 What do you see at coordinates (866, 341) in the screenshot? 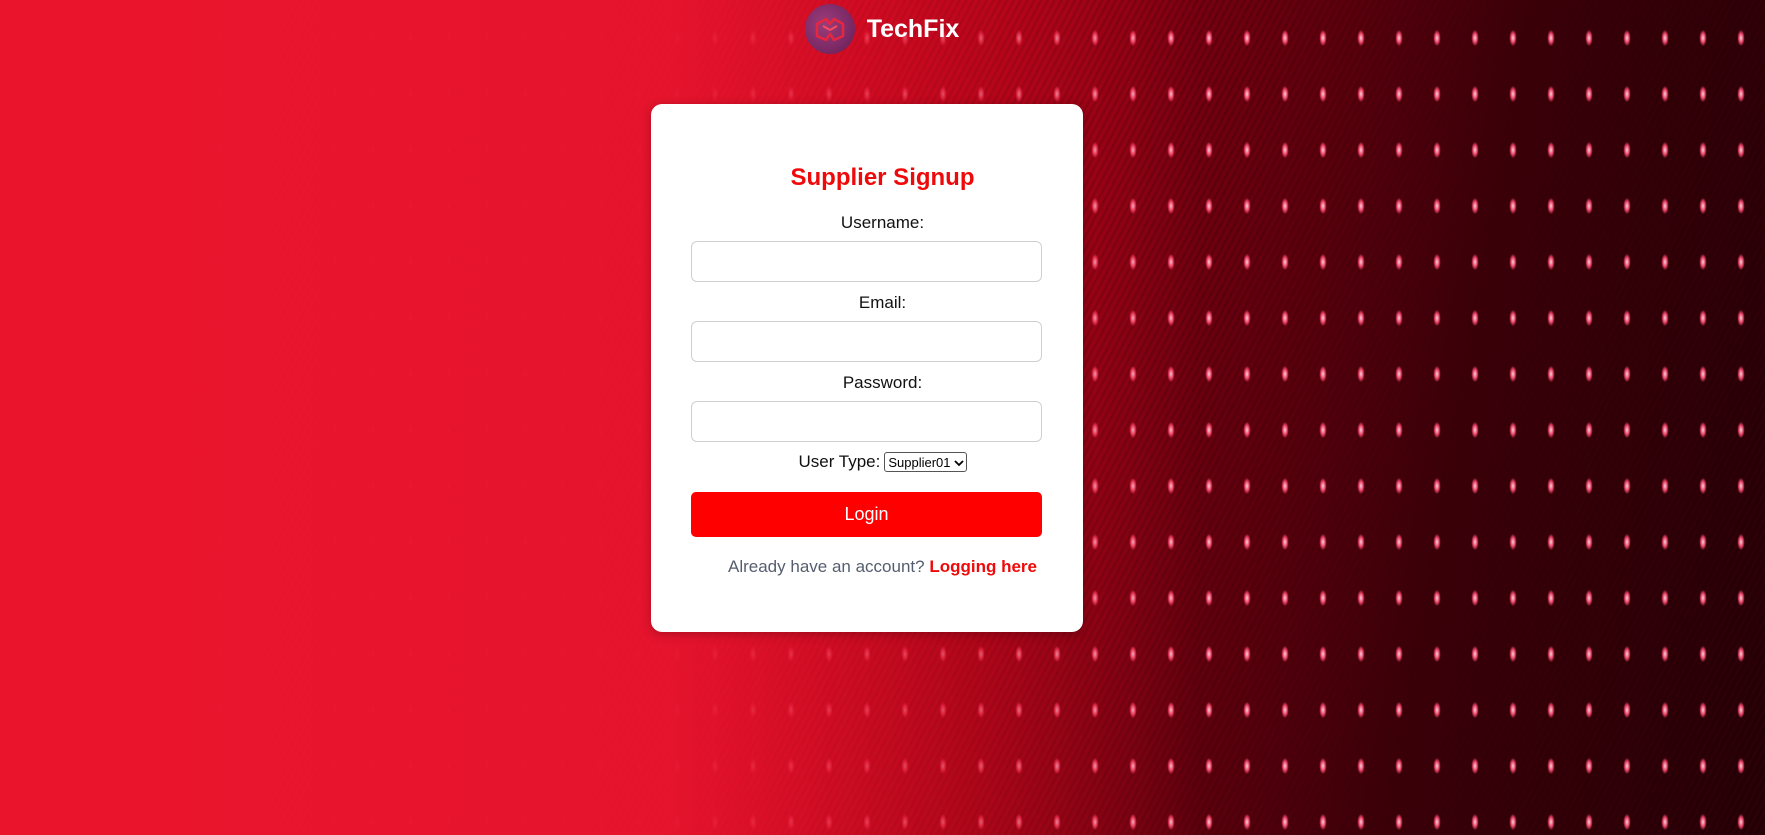
I see `email-field` at bounding box center [866, 341].